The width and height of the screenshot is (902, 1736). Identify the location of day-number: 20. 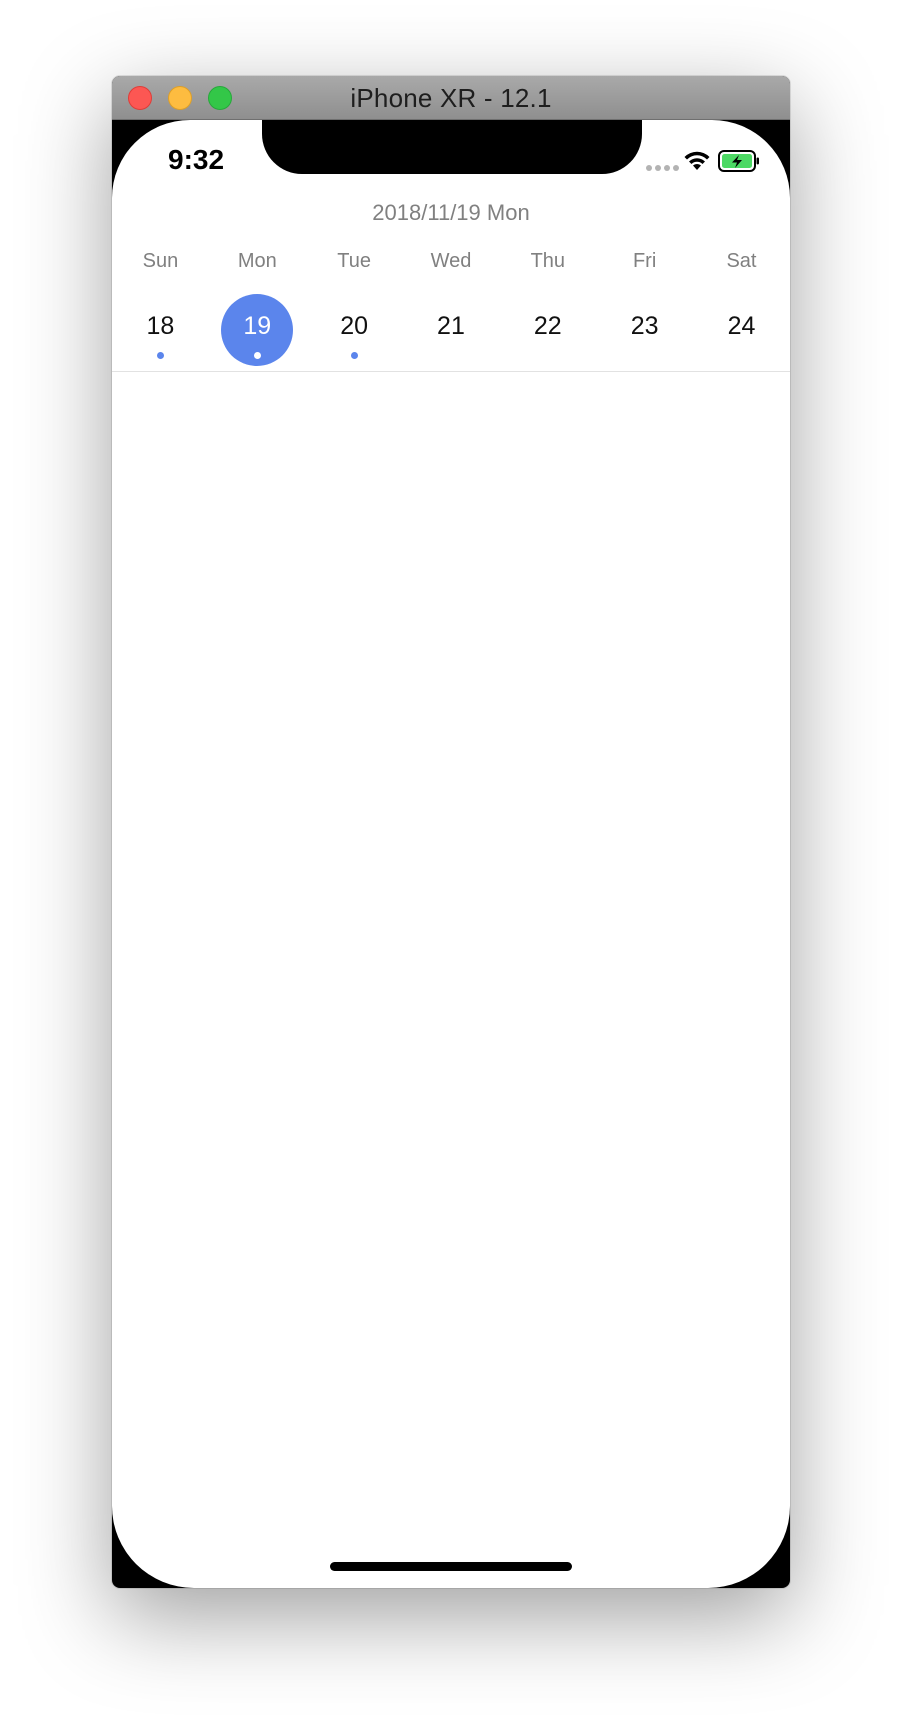
(354, 326).